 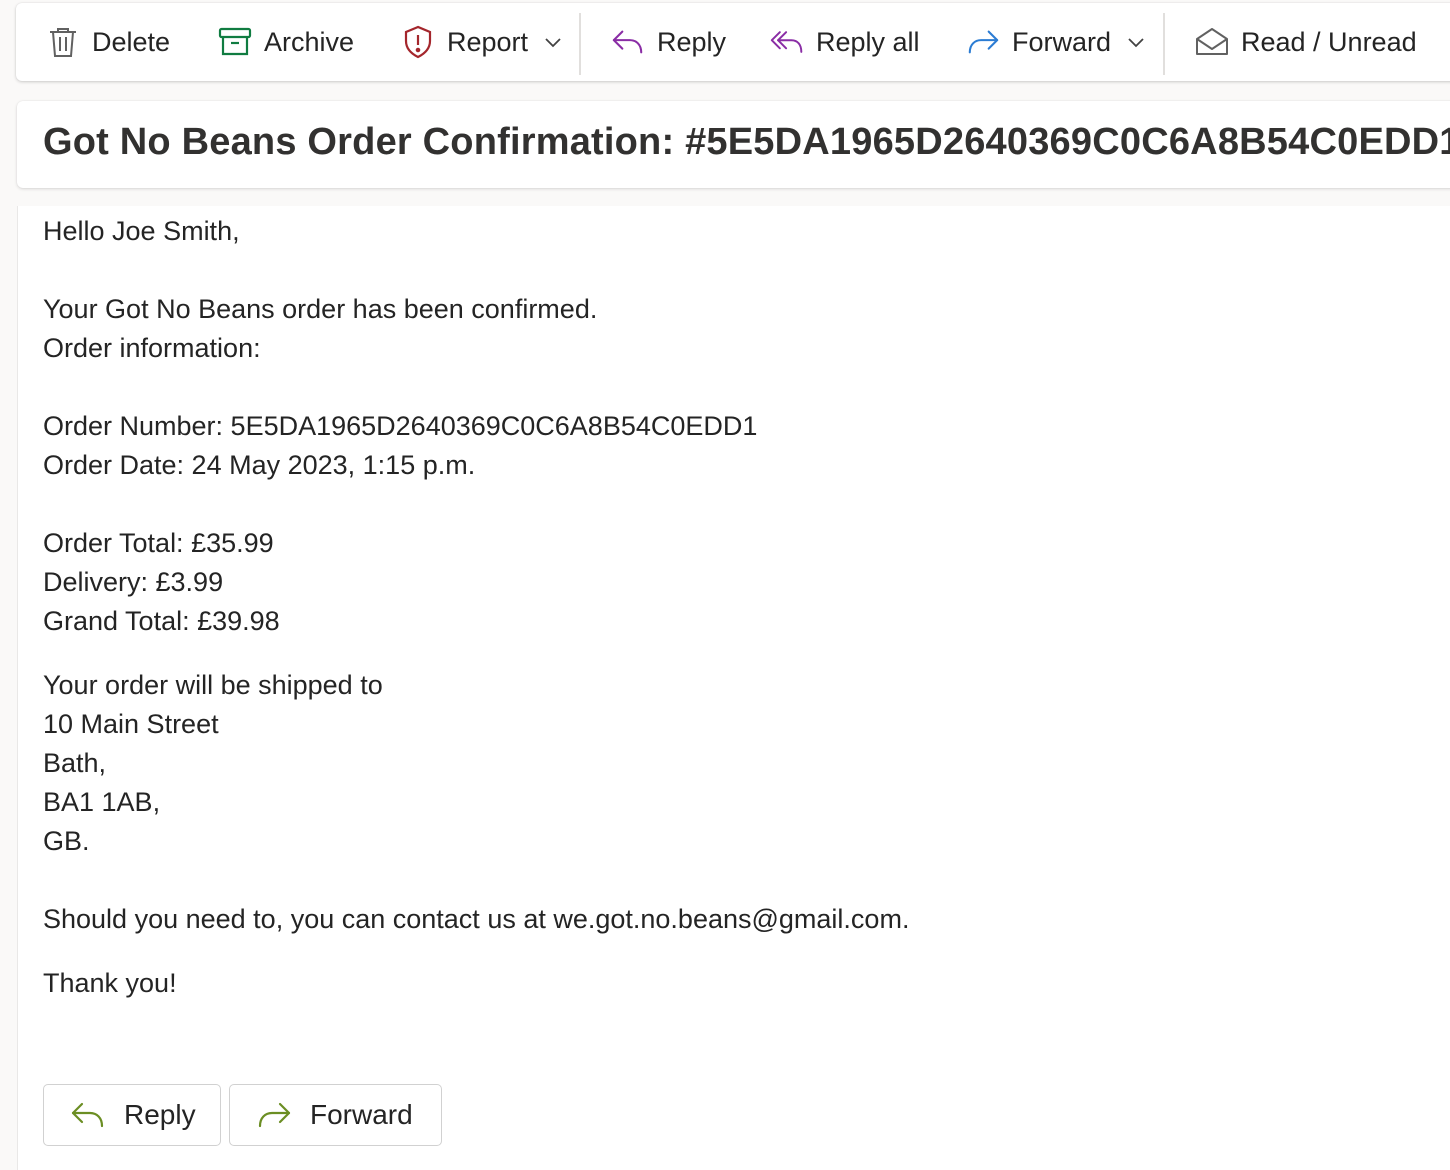 I want to click on delete-button: Delete, so click(x=108, y=42).